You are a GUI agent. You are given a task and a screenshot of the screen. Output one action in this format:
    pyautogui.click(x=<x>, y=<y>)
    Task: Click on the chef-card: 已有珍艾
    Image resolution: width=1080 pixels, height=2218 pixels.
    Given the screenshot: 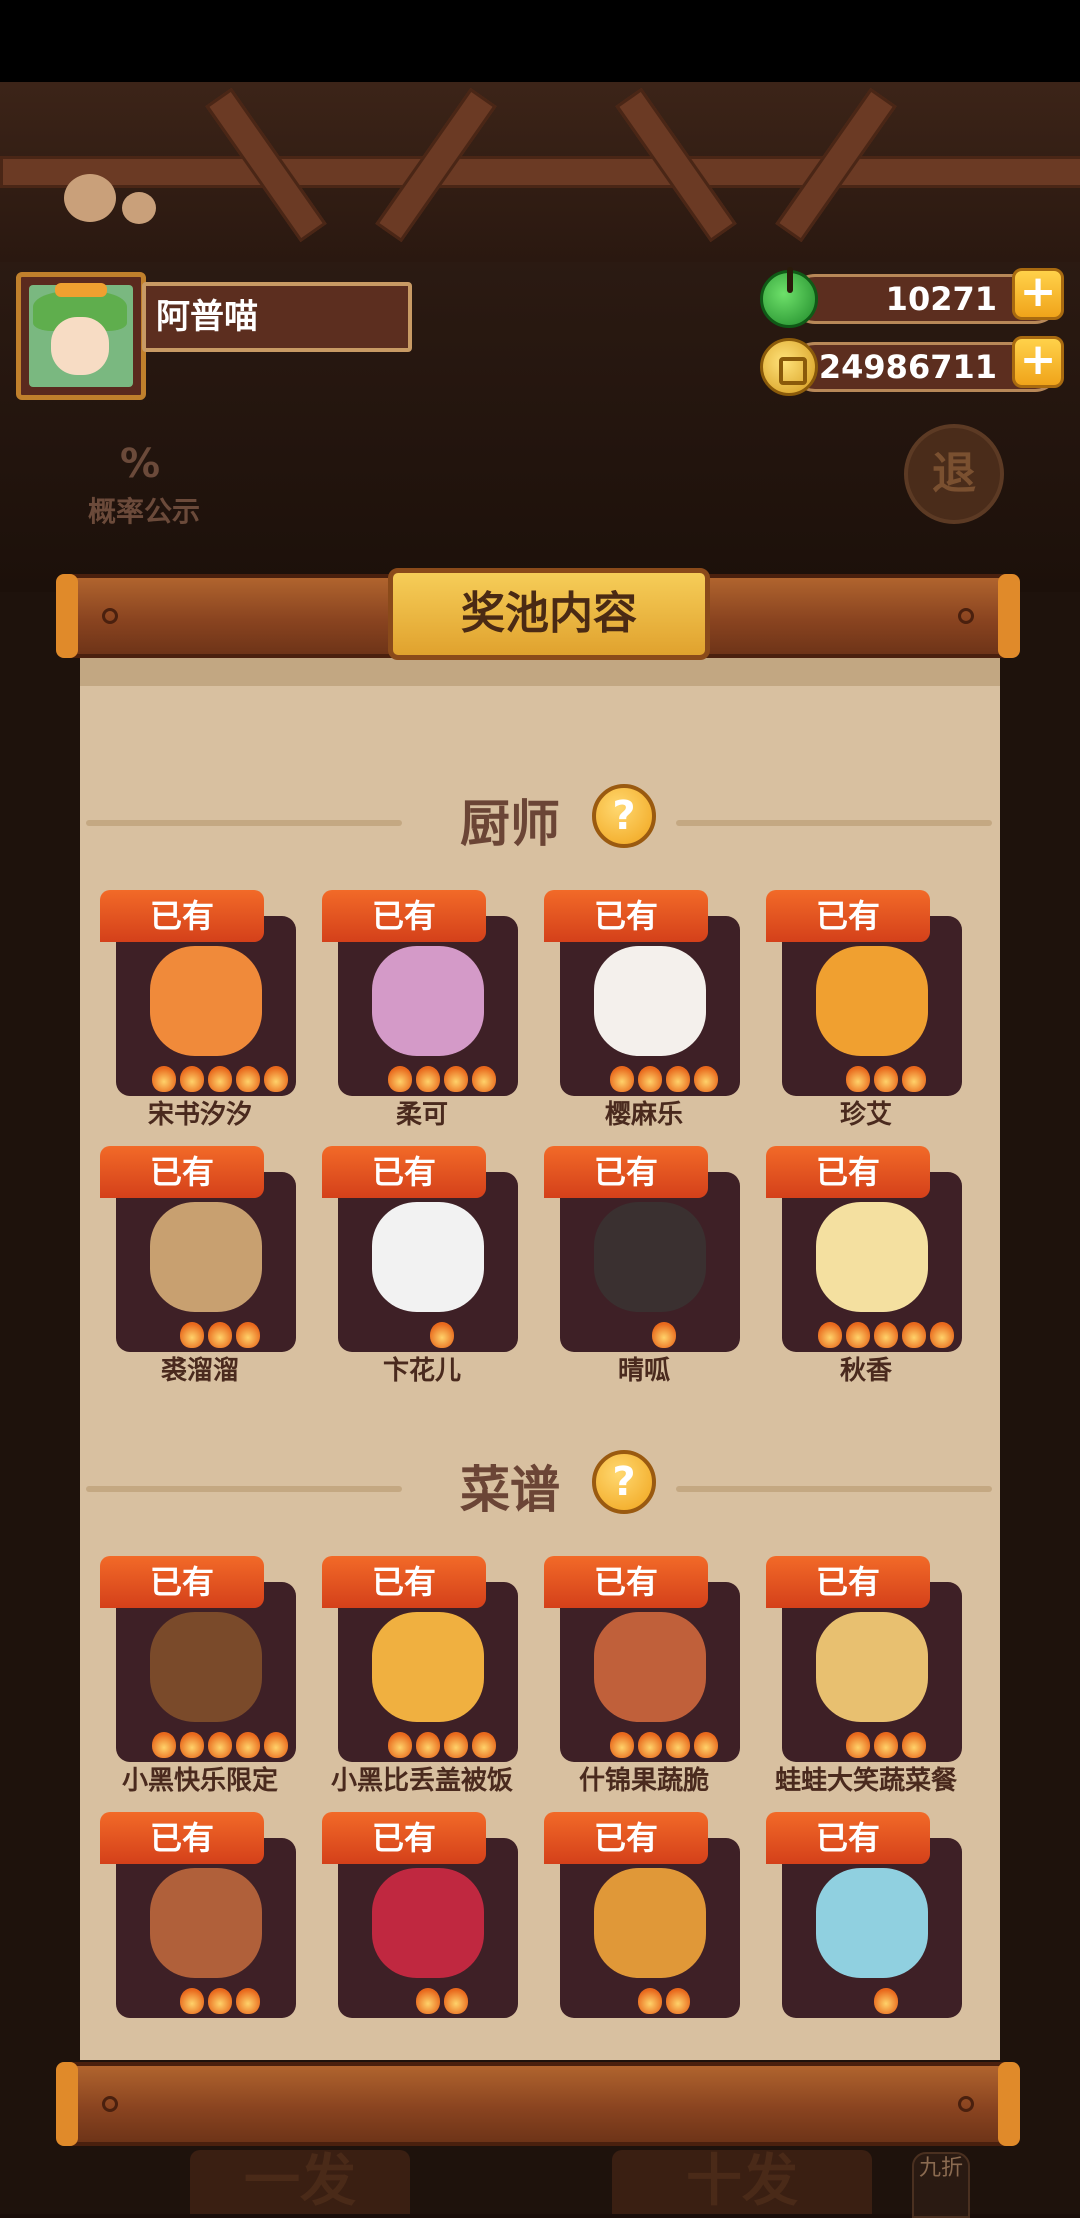 What is the action you would take?
    pyautogui.click(x=864, y=1010)
    